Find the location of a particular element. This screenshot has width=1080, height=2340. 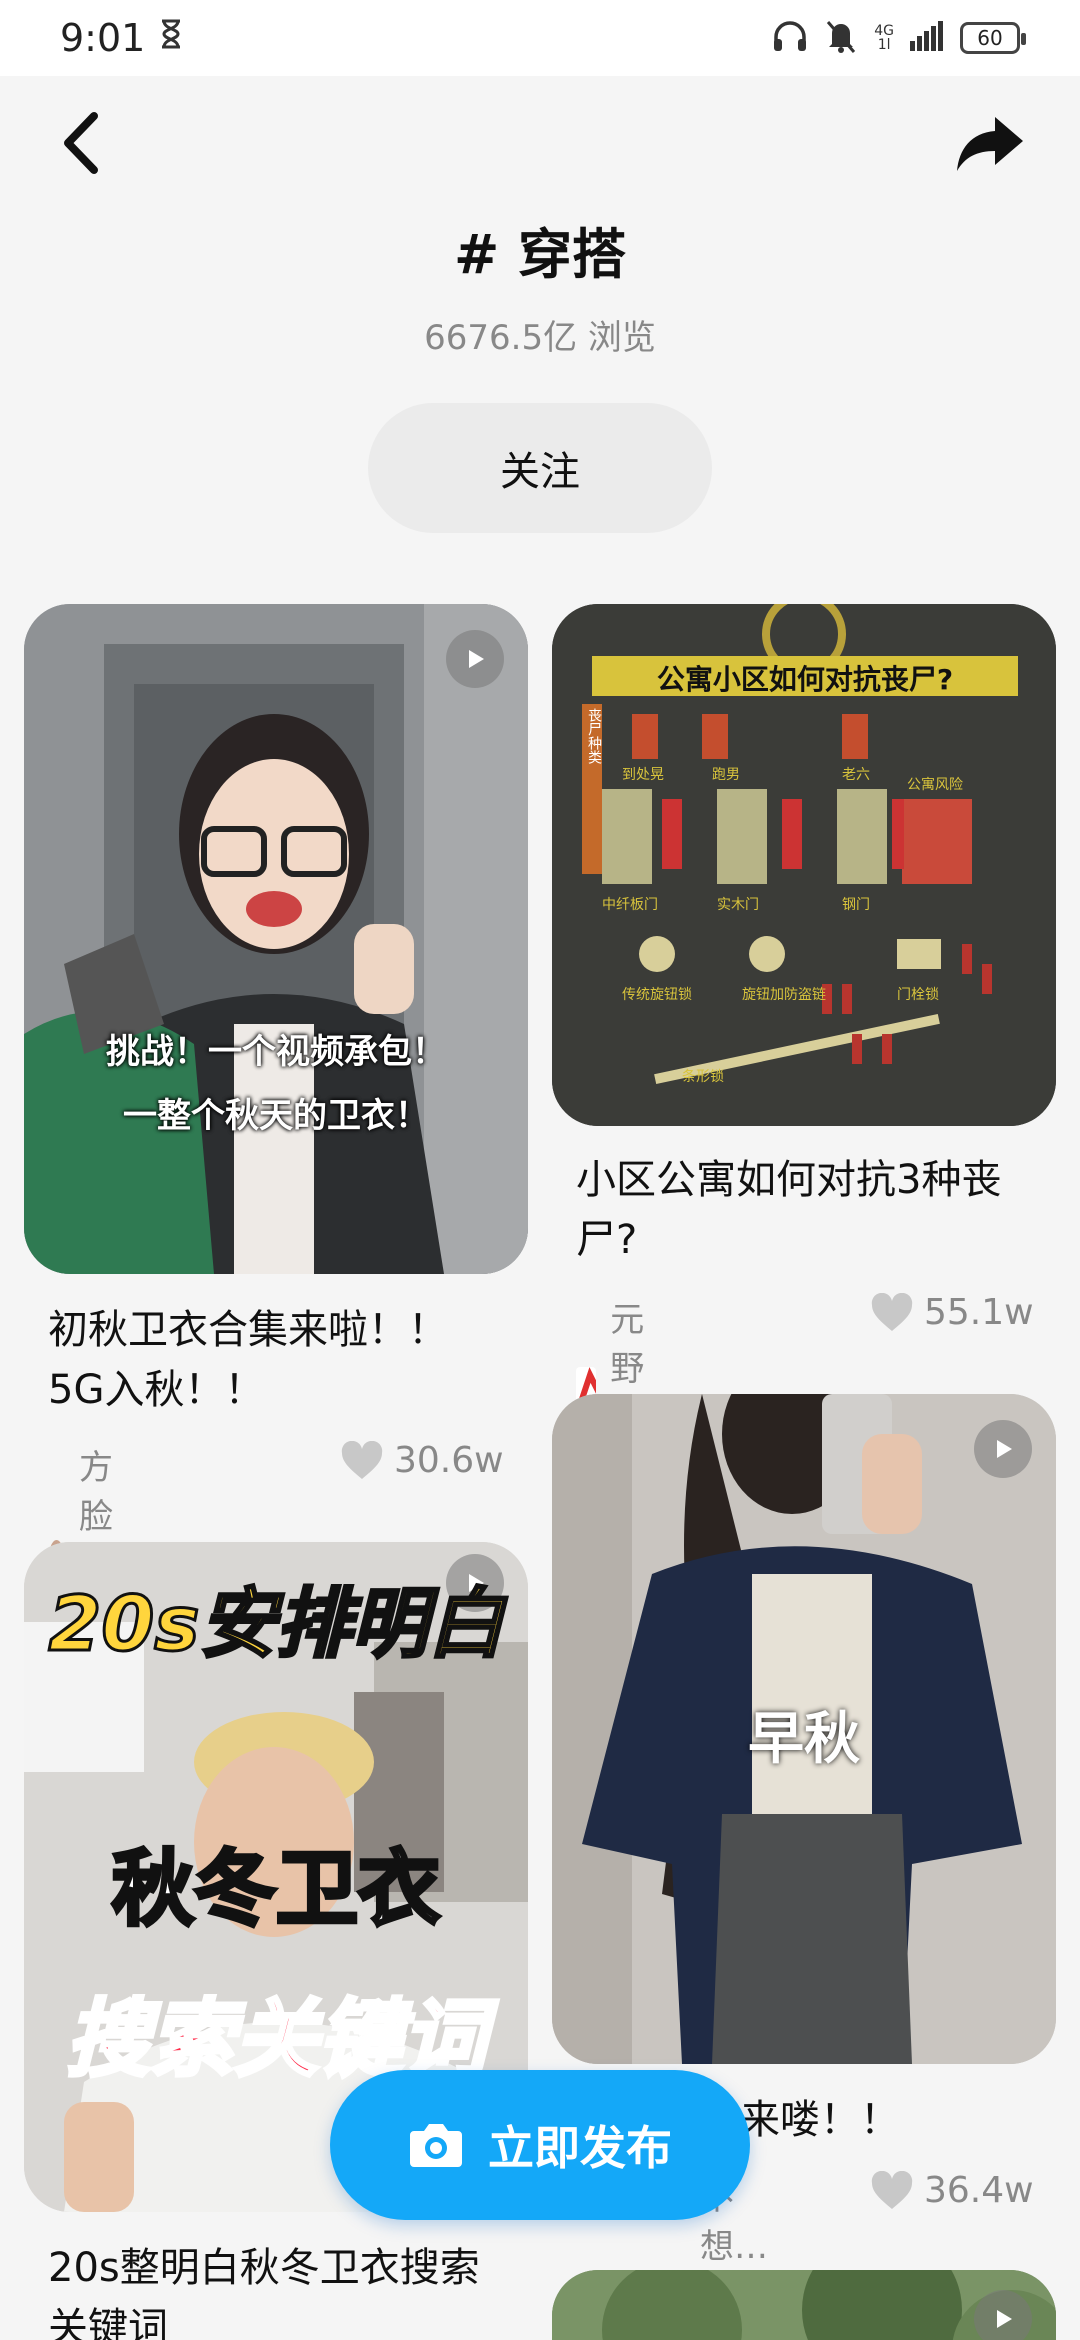

publish-label: 立即发布 is located at coordinates (580, 2148).